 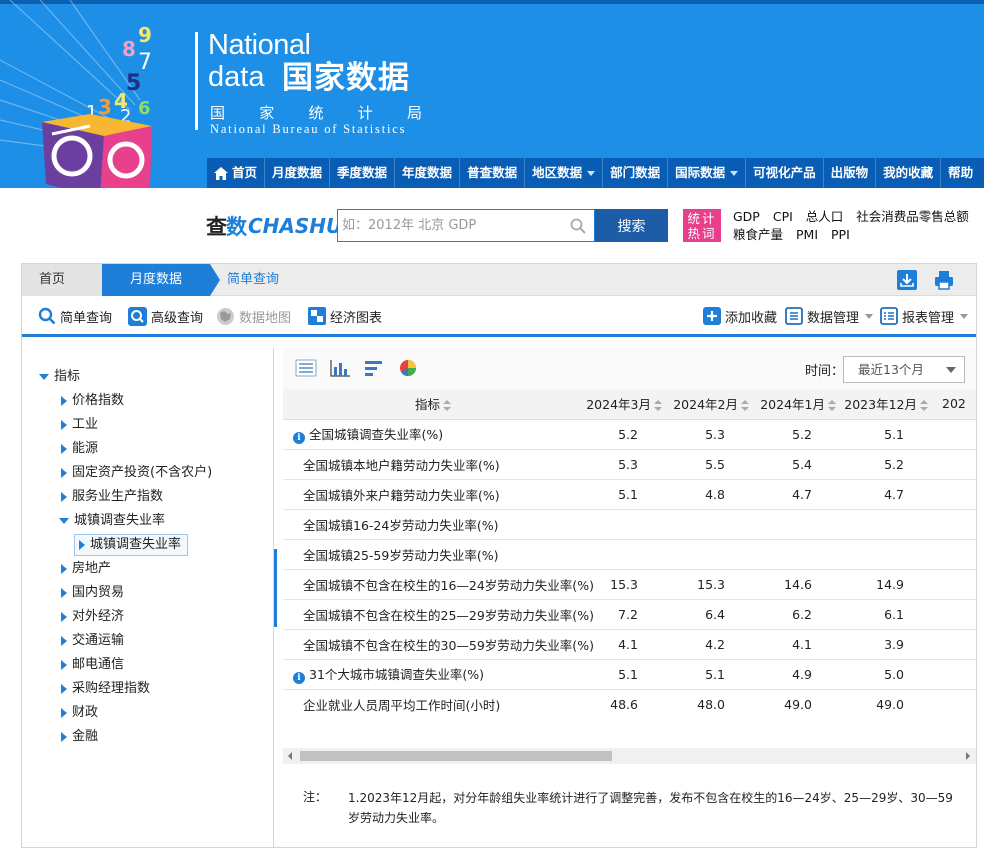 I want to click on add-favorite-label: 添加收藏, so click(x=751, y=318).